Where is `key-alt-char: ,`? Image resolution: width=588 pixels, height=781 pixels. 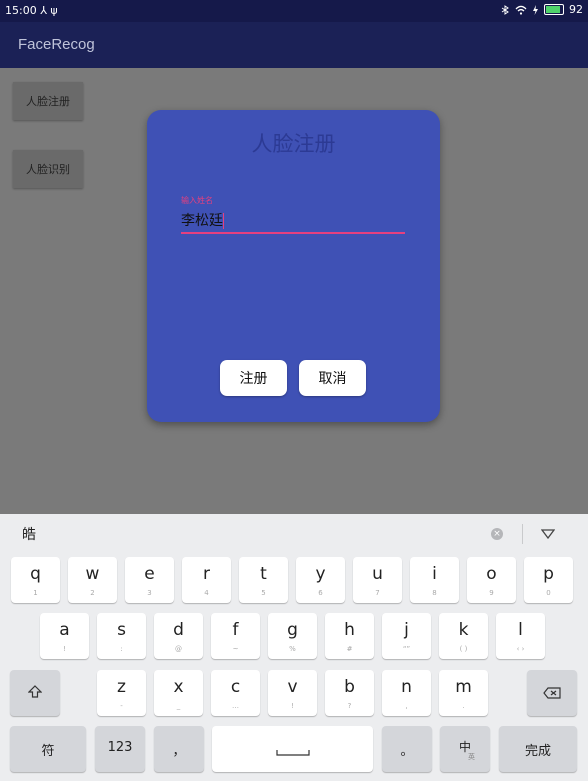 key-alt-char: , is located at coordinates (406, 706).